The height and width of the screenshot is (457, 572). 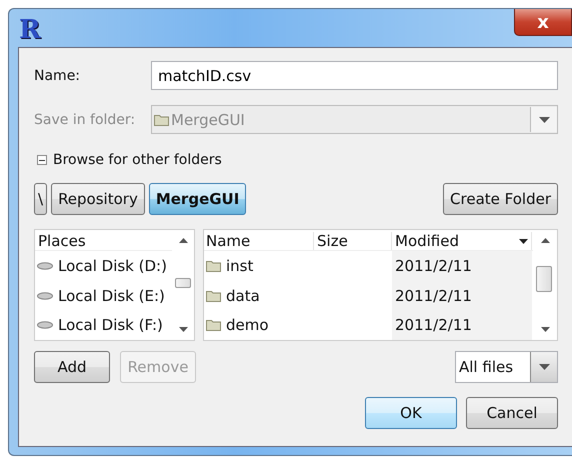 I want to click on file-type-dropdown: All files, so click(x=506, y=367).